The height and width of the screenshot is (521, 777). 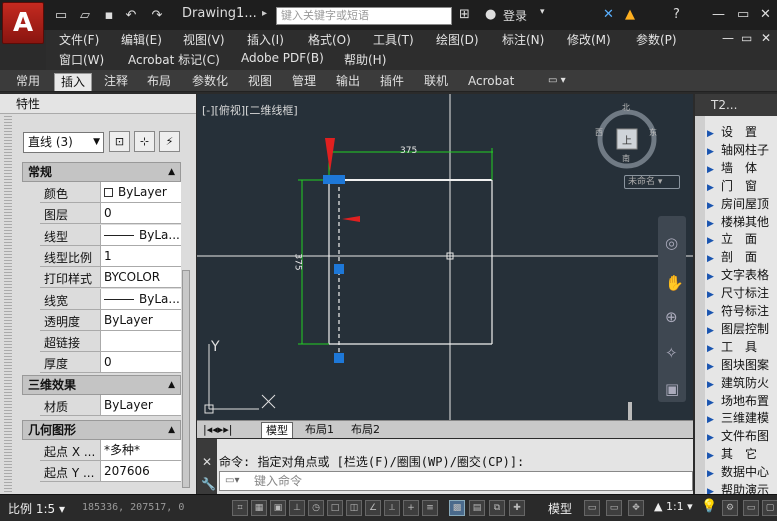 What do you see at coordinates (140, 213) in the screenshot?
I see `property-value: 0` at bounding box center [140, 213].